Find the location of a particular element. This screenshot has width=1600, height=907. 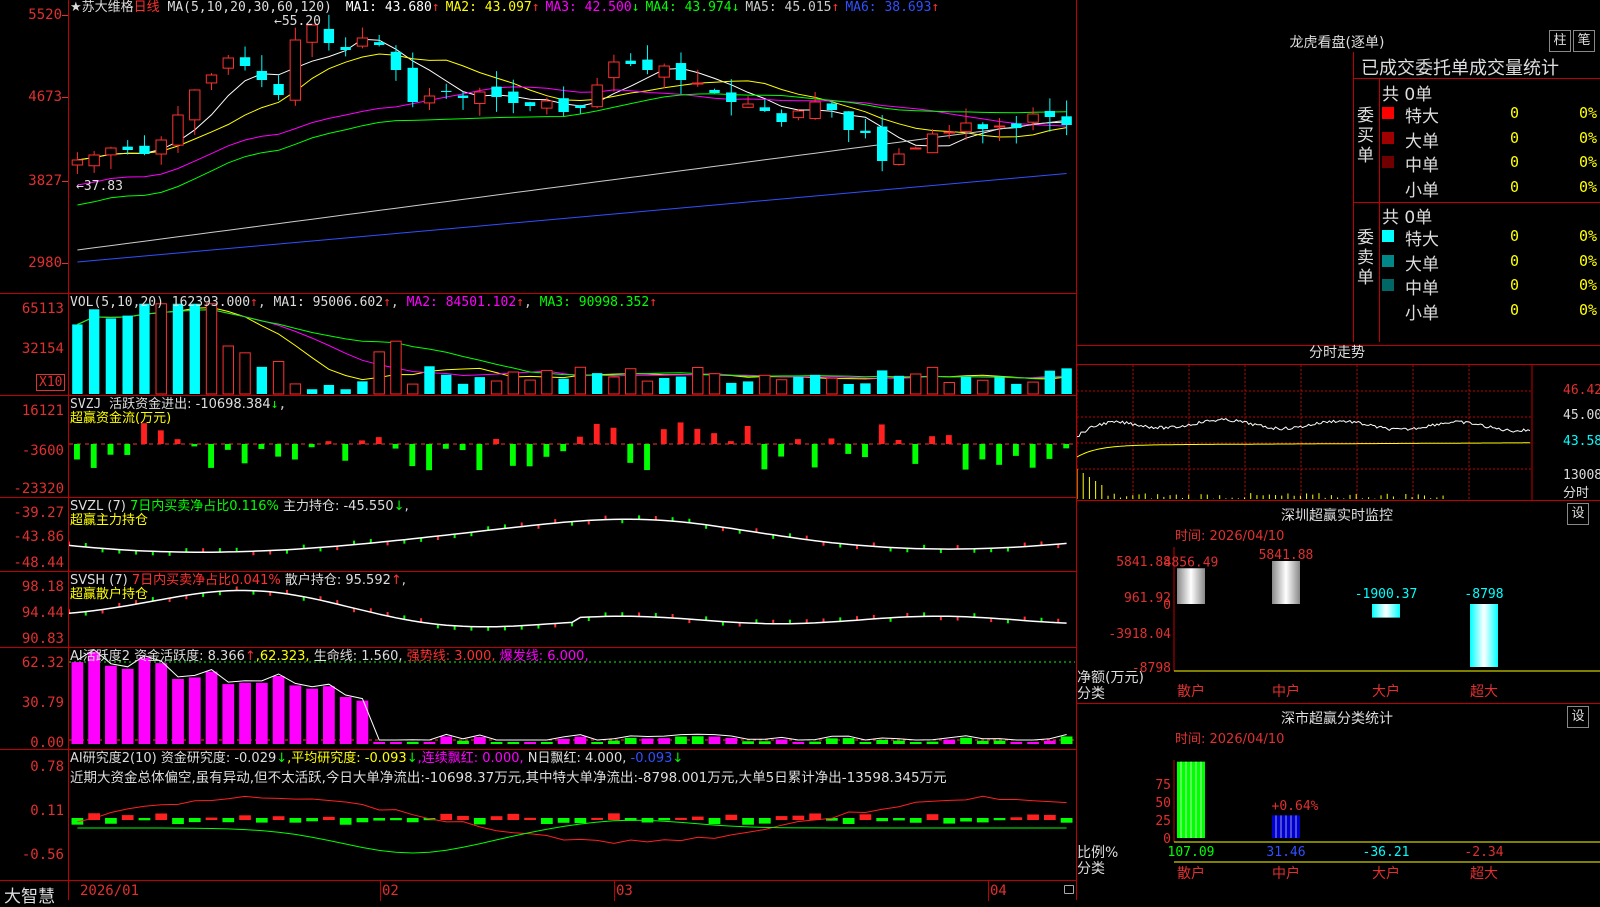

ma-value-6: MA6: 38.693 is located at coordinates (888, 7).